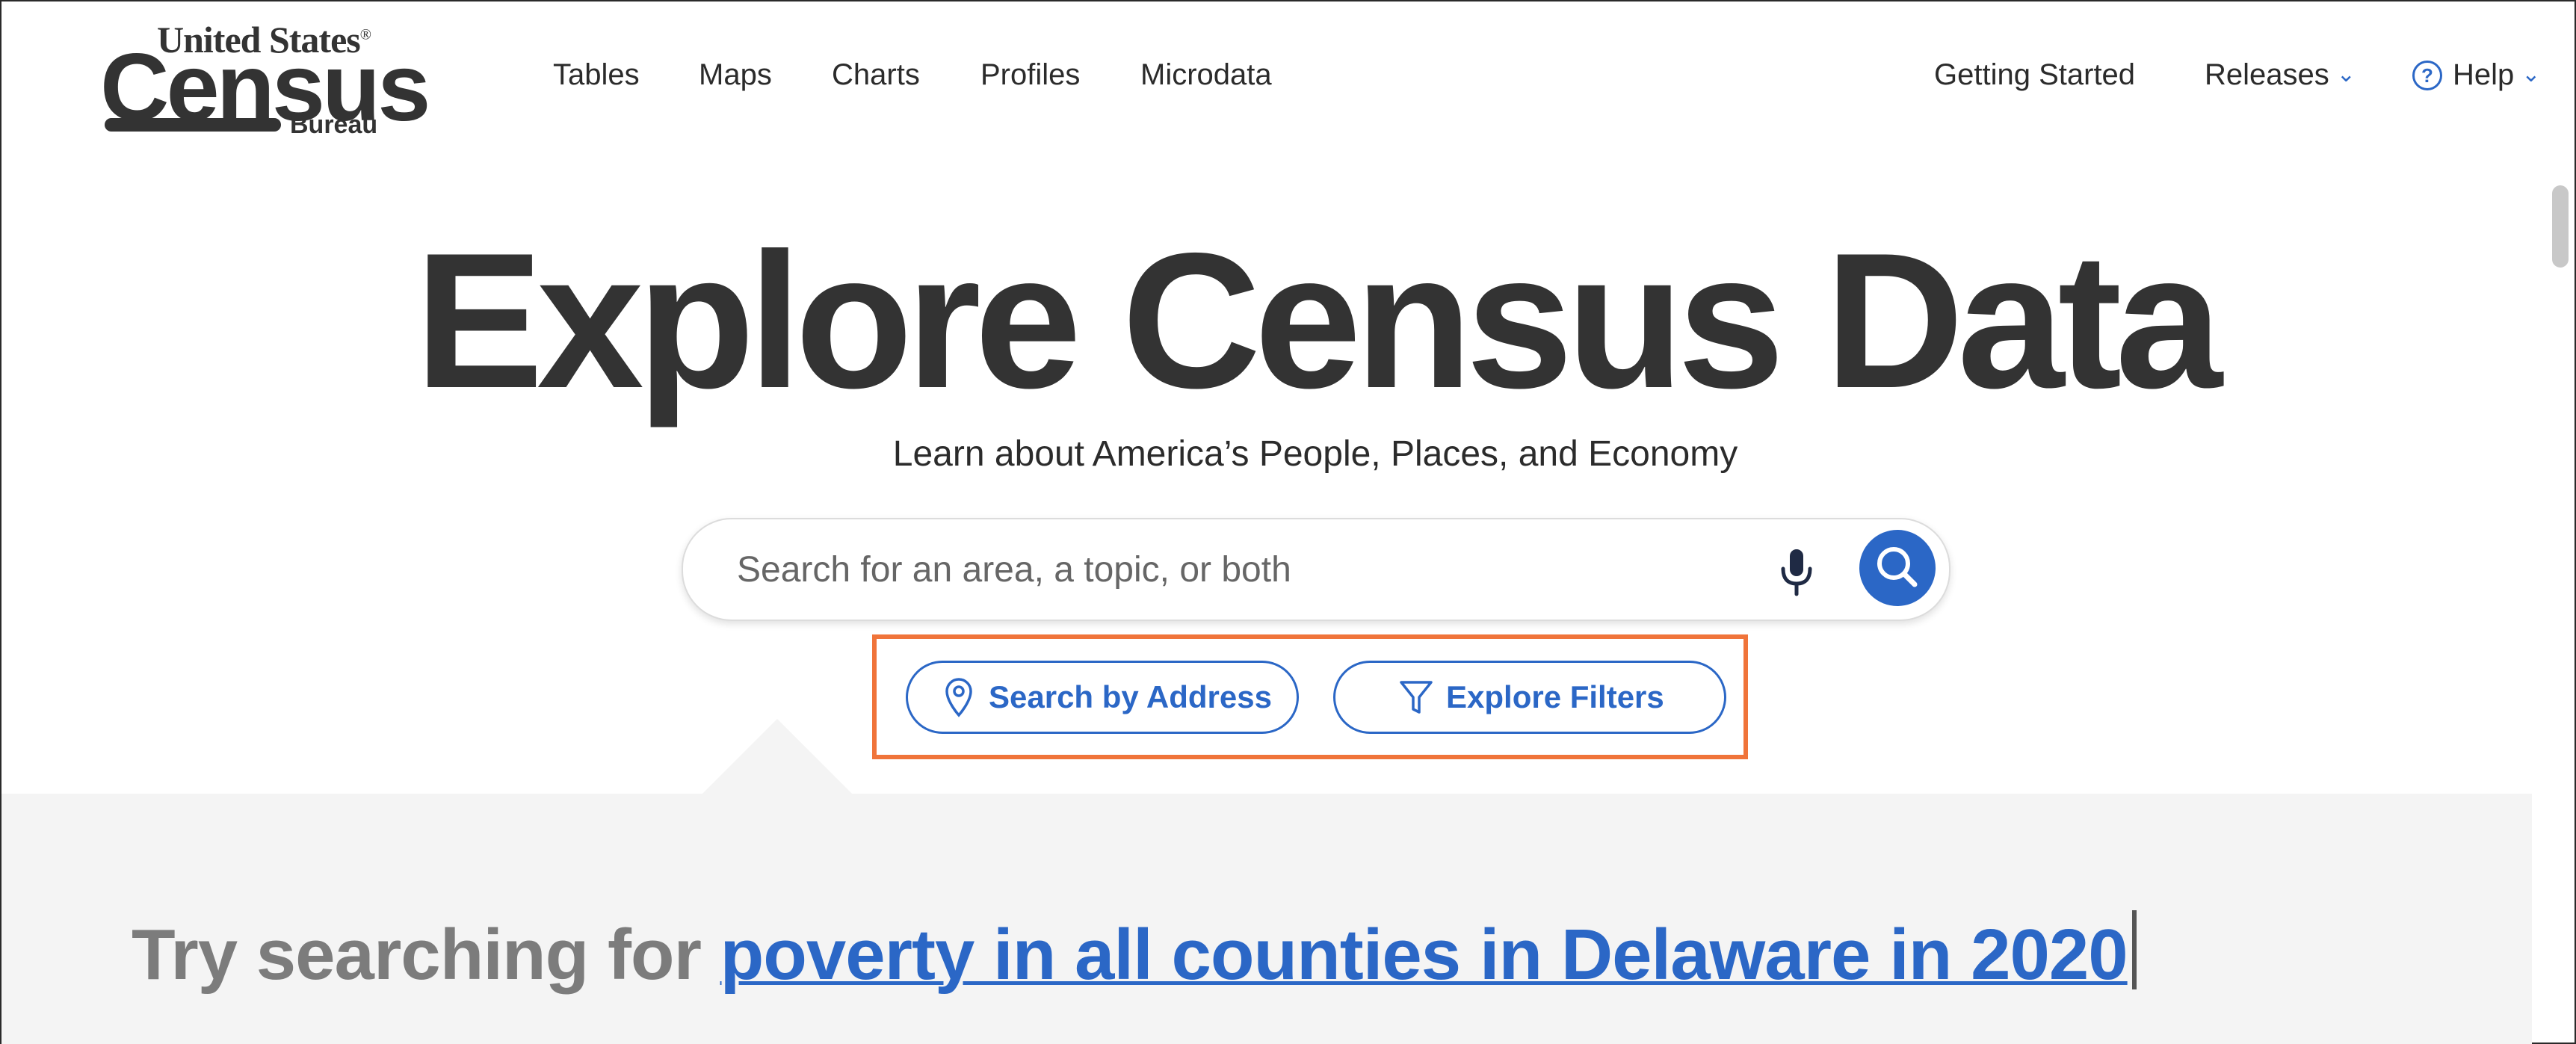 The image size is (2576, 1044). I want to click on nav-releases: Releases ⌄, so click(2280, 75).